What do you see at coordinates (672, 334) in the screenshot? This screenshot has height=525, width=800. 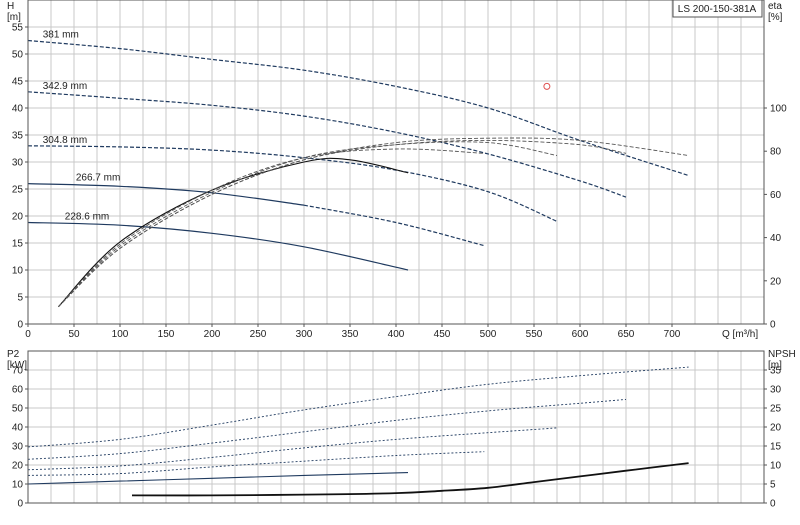 I see `x-tick-label: 700` at bounding box center [672, 334].